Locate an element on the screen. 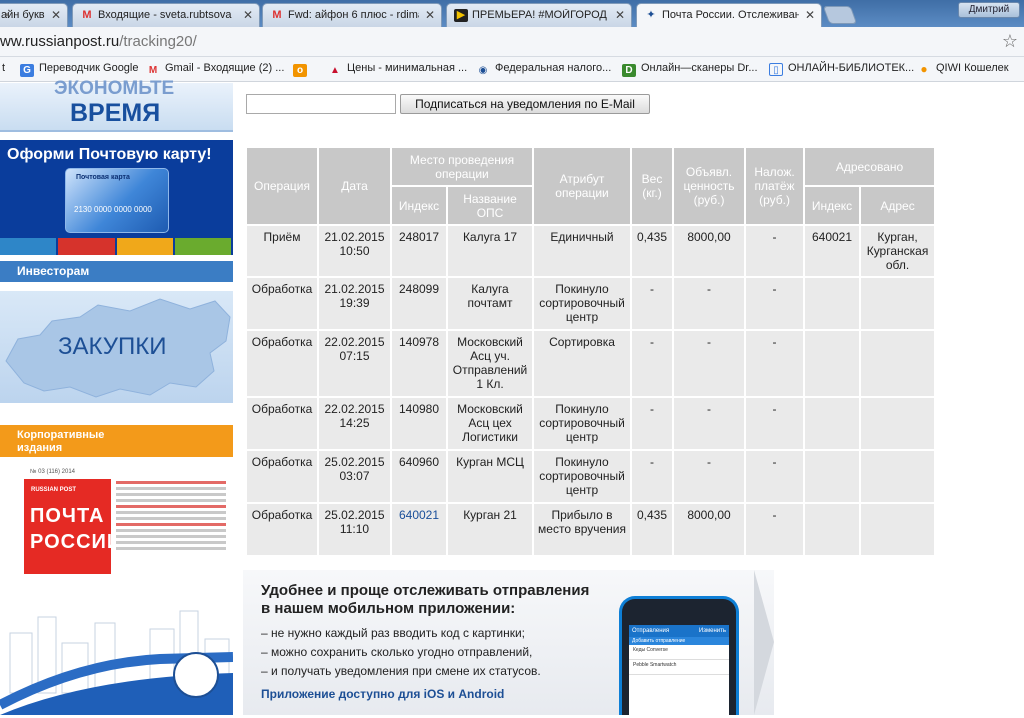 Image resolution: width=1024 pixels, height=718 pixels. cell-date: 21.02.2015 19:39 is located at coordinates (354, 303).